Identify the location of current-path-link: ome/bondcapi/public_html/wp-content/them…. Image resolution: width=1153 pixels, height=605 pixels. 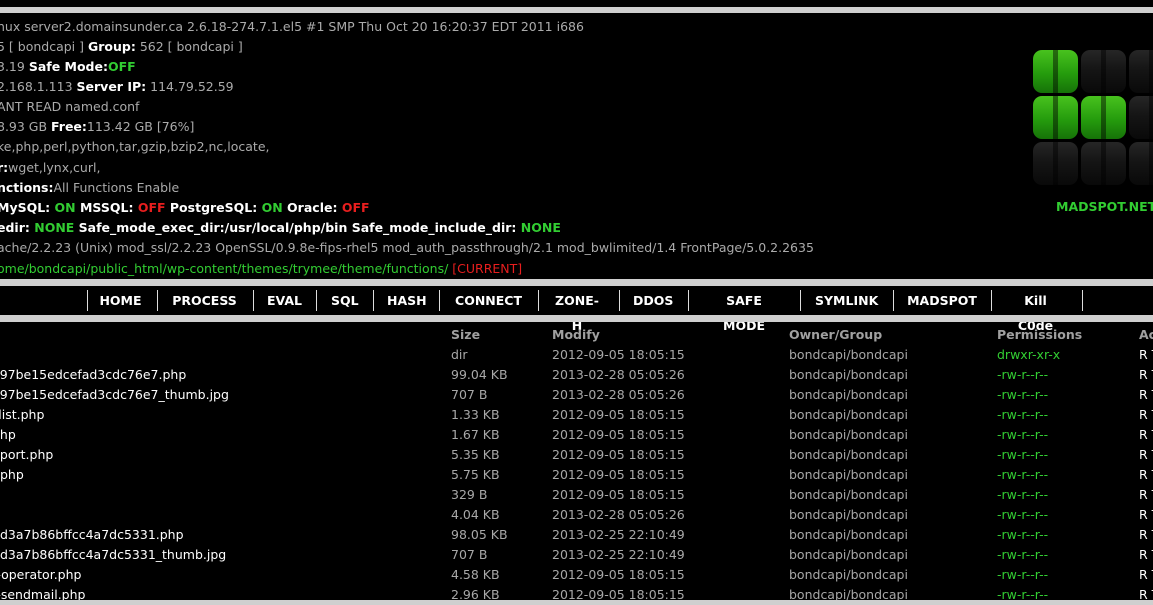
(224, 268).